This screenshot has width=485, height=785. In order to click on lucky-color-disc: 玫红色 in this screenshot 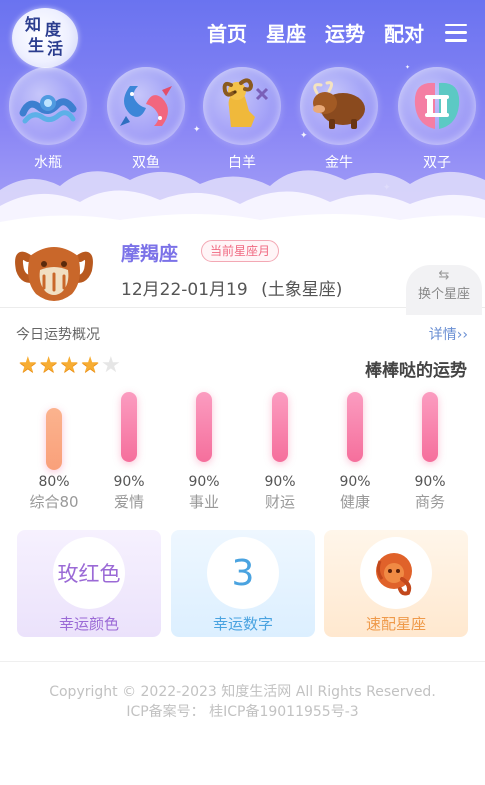, I will do `click(89, 573)`.